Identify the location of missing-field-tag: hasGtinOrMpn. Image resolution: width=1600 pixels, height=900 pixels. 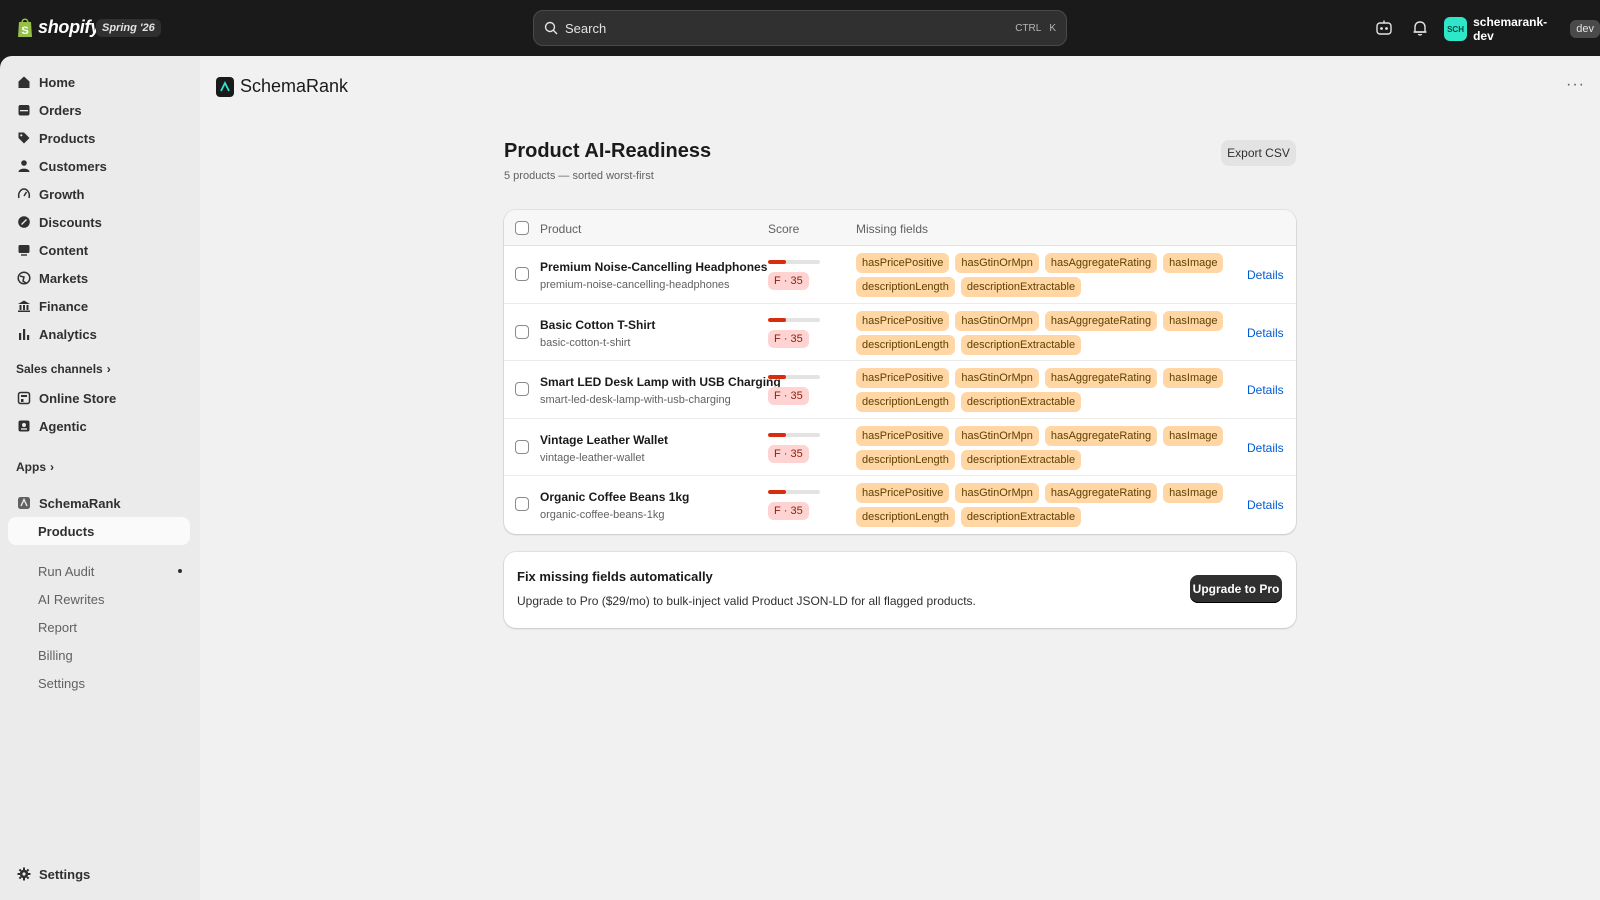
(997, 320).